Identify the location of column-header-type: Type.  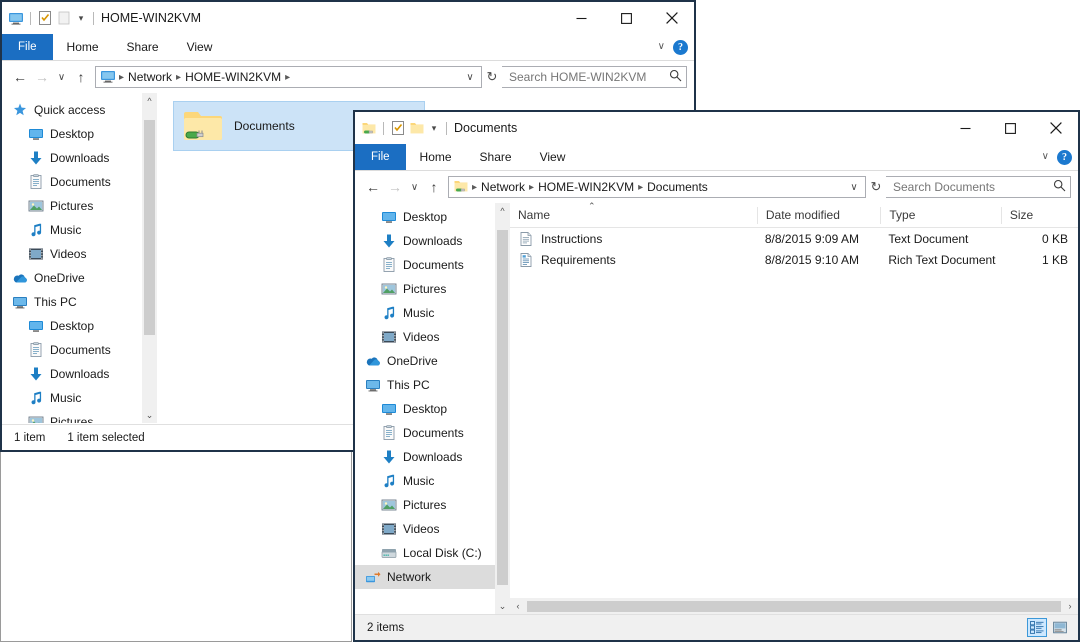
(940, 215).